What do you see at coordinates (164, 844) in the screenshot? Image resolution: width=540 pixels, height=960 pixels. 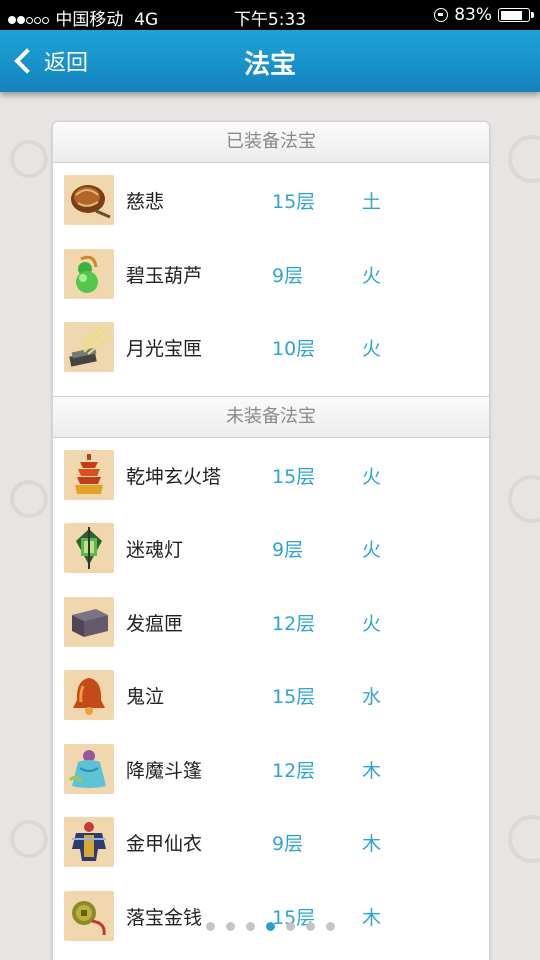 I see `treasure-name: 金甲仙衣` at bounding box center [164, 844].